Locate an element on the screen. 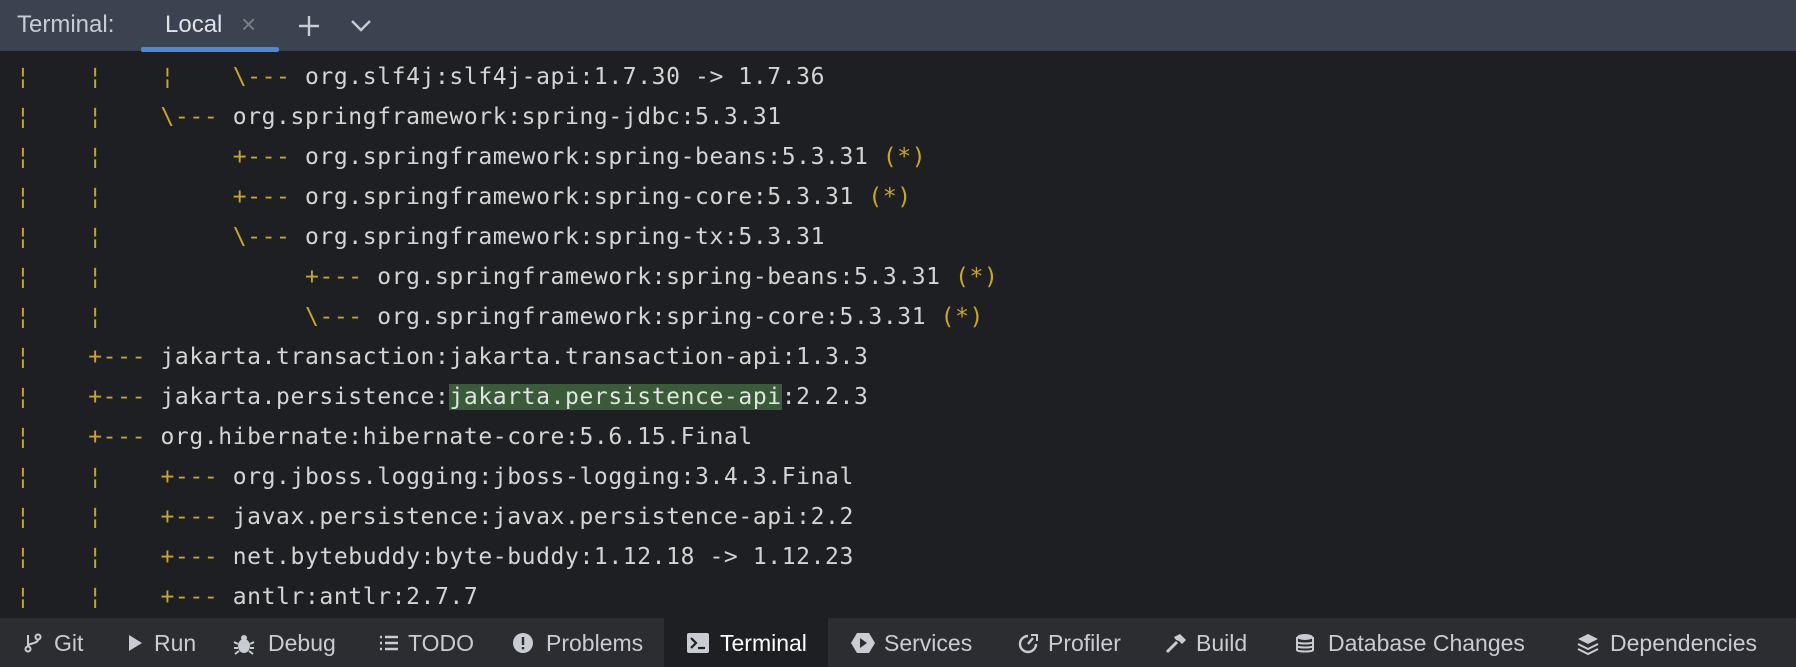  services-icon is located at coordinates (863, 643).